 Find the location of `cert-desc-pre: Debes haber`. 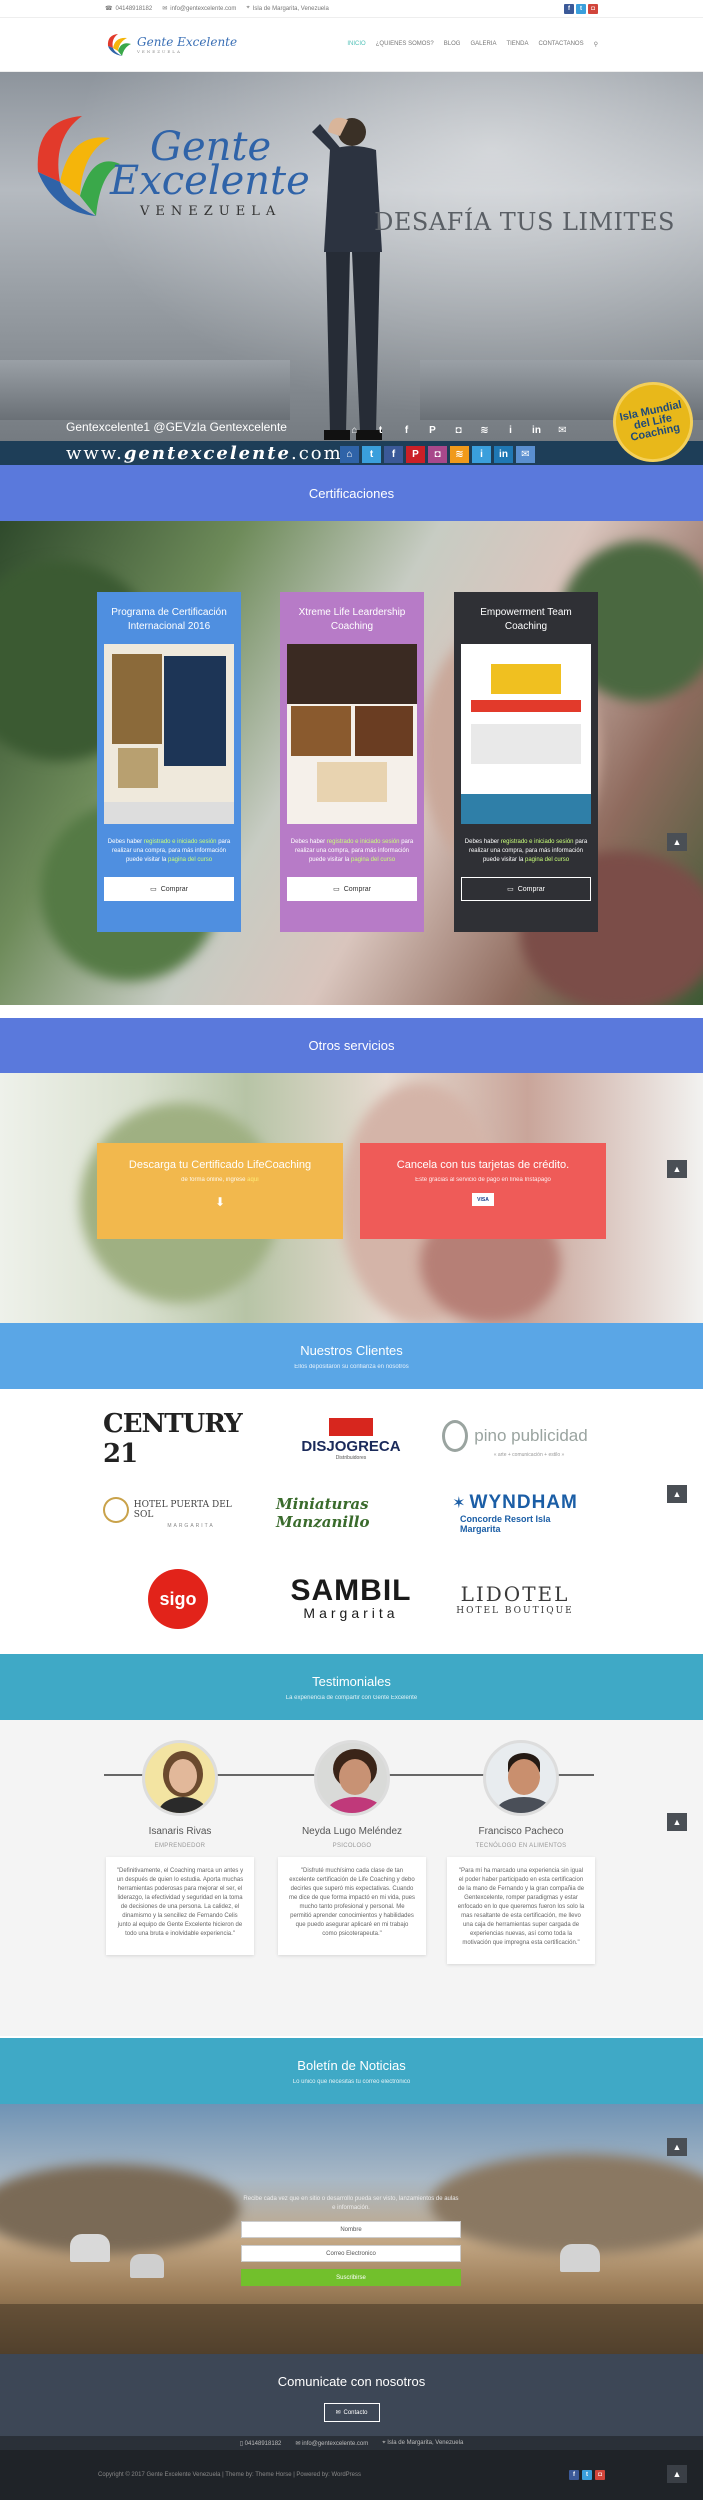

cert-desc-pre: Debes haber is located at coordinates (482, 842).